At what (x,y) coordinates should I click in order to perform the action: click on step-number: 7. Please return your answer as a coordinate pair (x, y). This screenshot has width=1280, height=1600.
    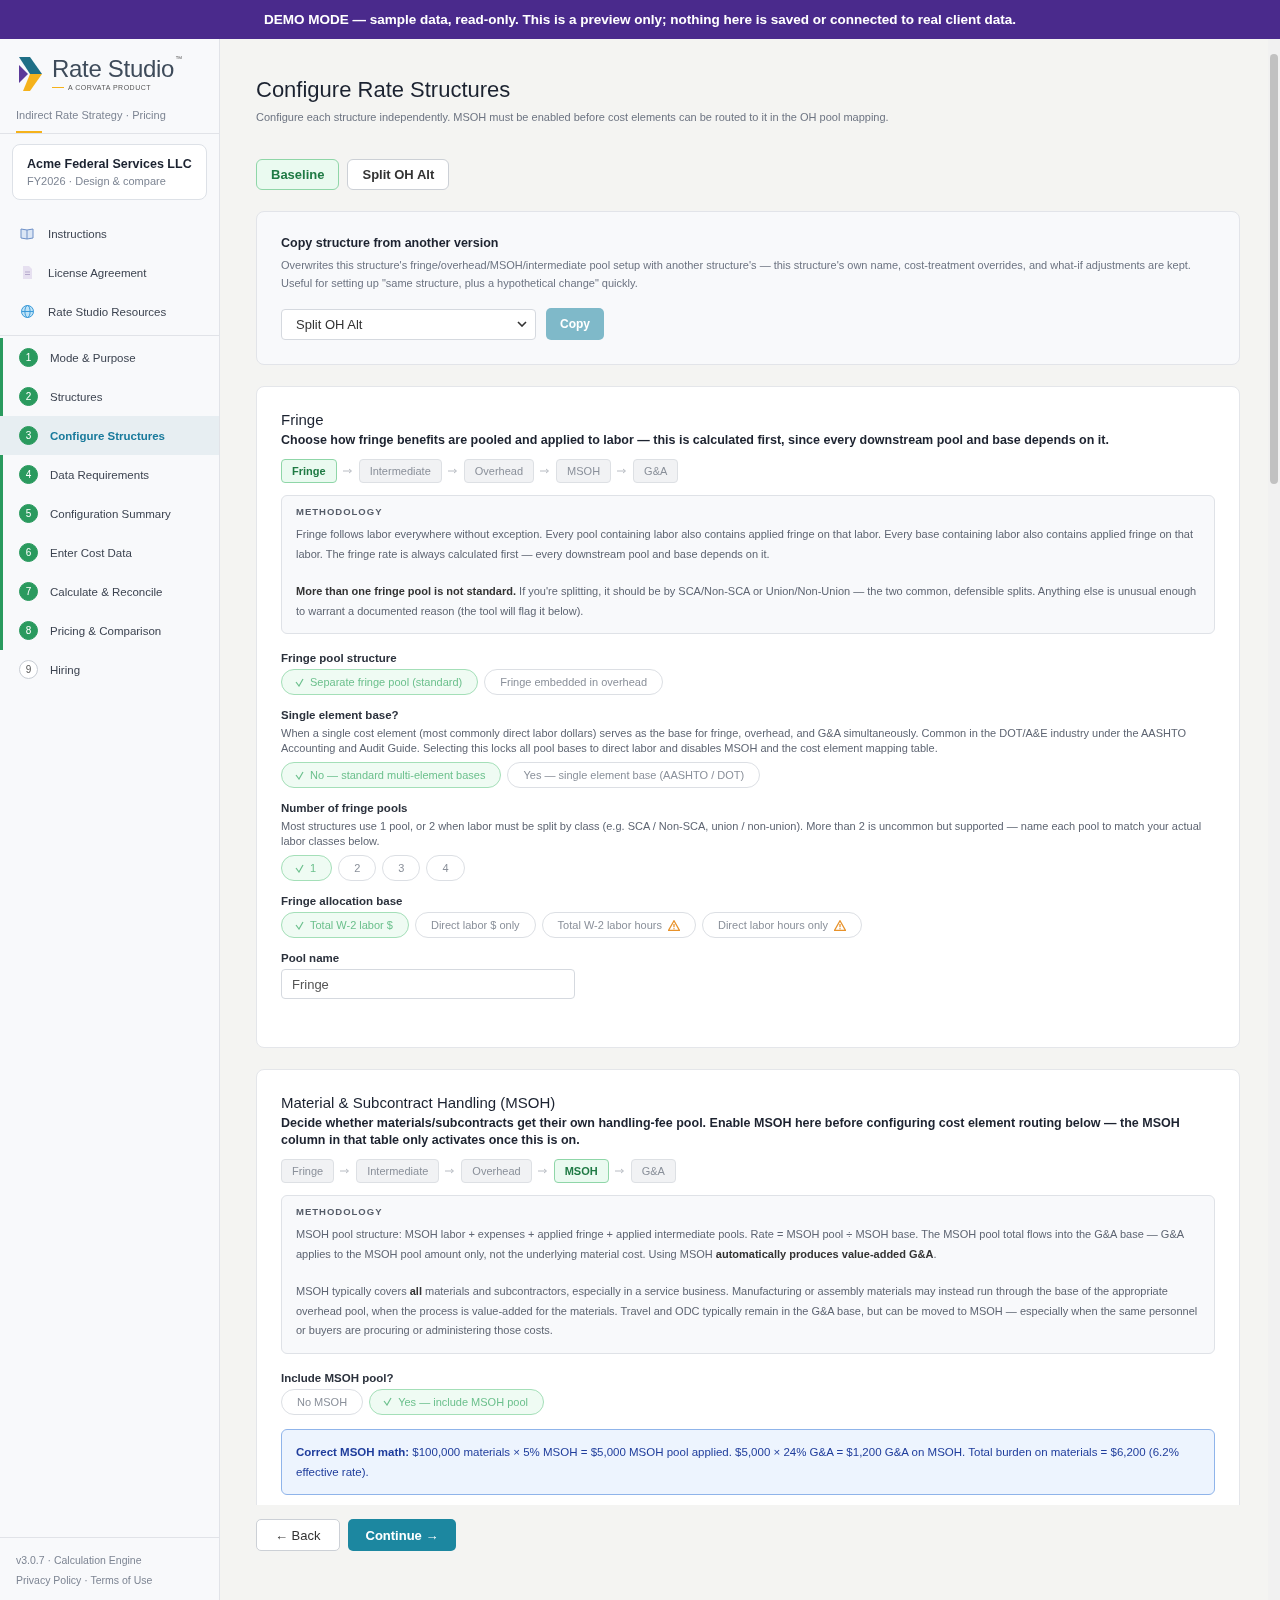
    Looking at the image, I should click on (28, 591).